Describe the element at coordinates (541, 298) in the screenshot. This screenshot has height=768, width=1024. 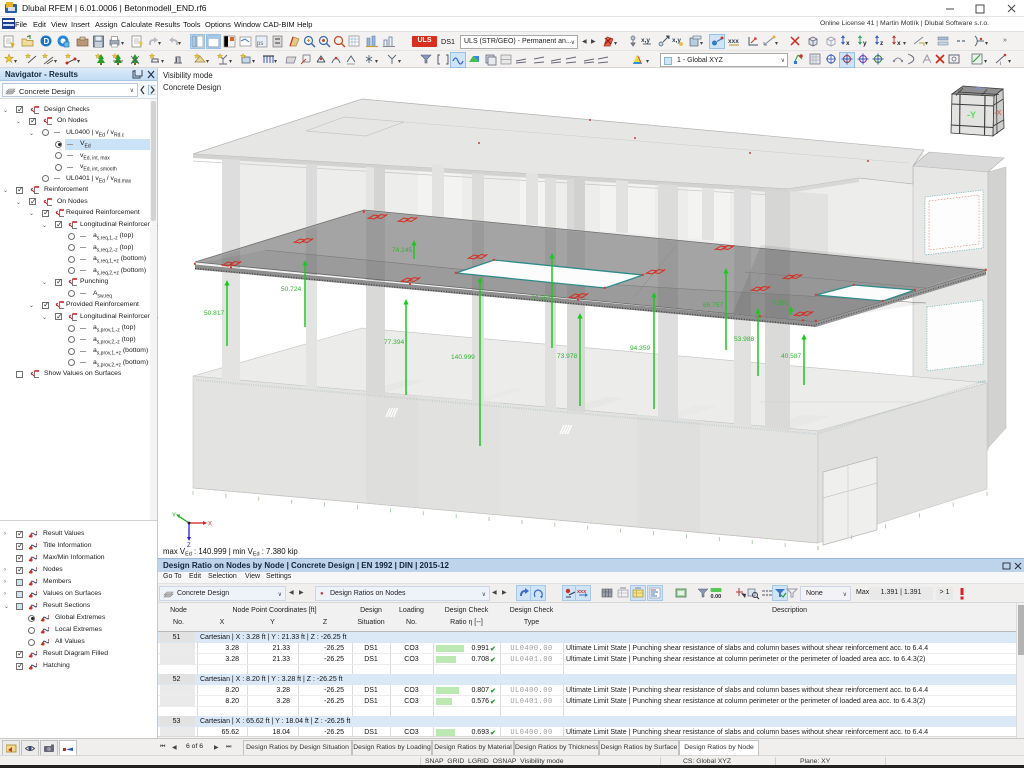
I see `svg-text: 72.357` at that location.